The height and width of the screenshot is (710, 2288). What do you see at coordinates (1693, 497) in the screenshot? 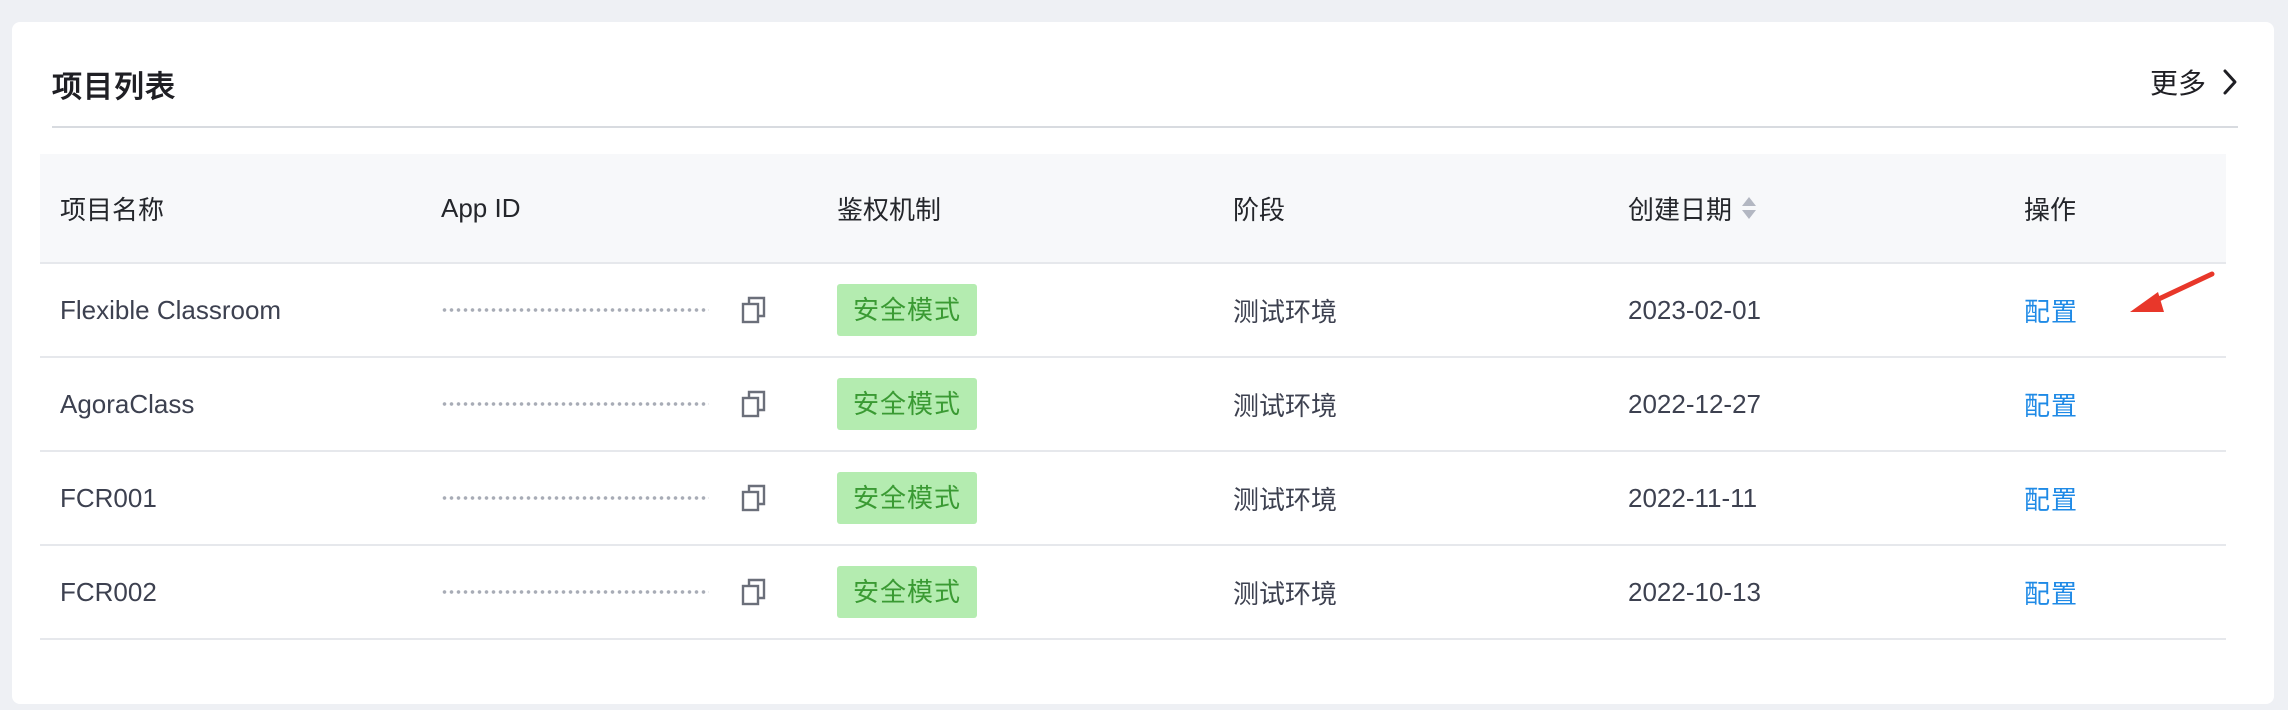
I see `created-date: 2022-11-11` at bounding box center [1693, 497].